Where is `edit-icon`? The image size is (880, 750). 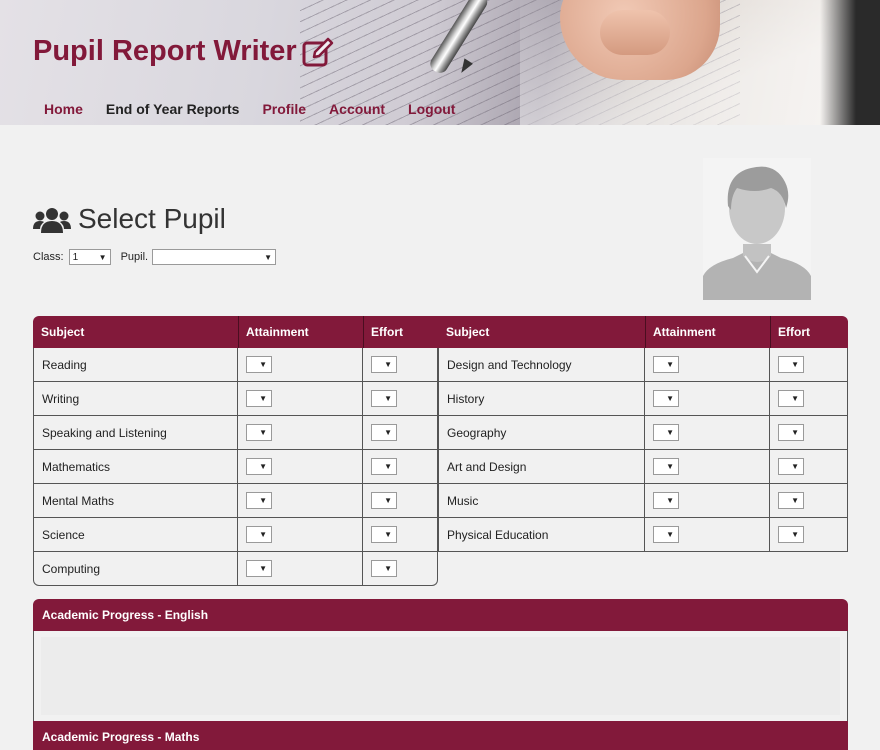
edit-icon is located at coordinates (318, 52).